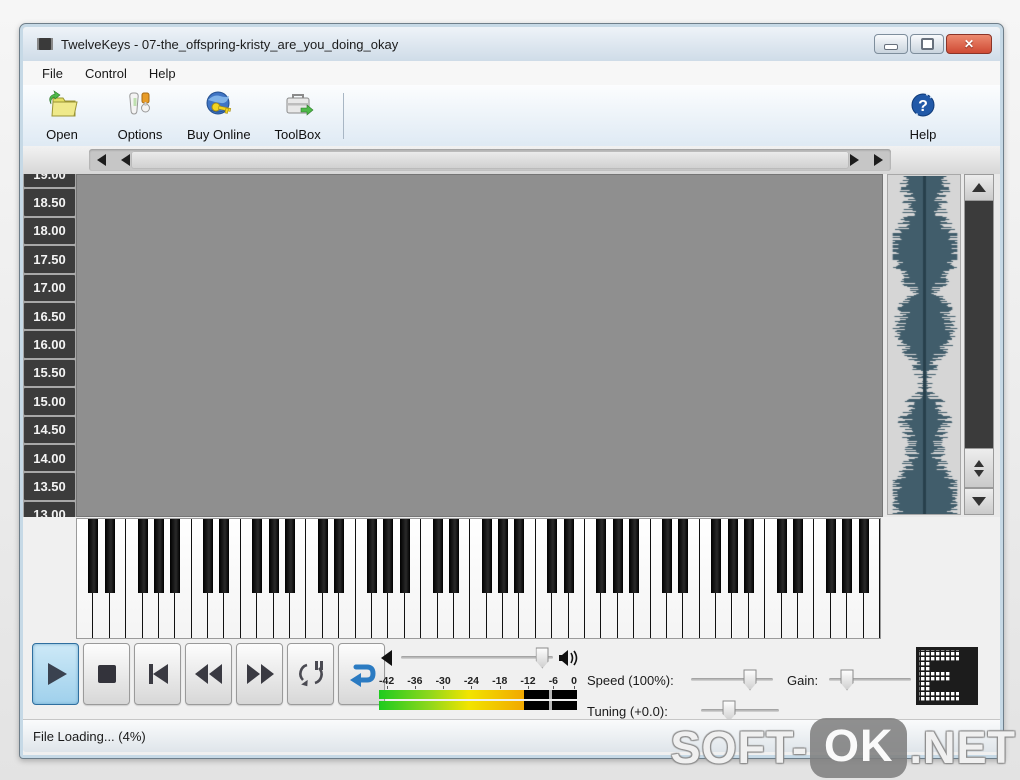 The height and width of the screenshot is (780, 1020). What do you see at coordinates (969, 44) in the screenshot?
I see `close-button: ✕` at bounding box center [969, 44].